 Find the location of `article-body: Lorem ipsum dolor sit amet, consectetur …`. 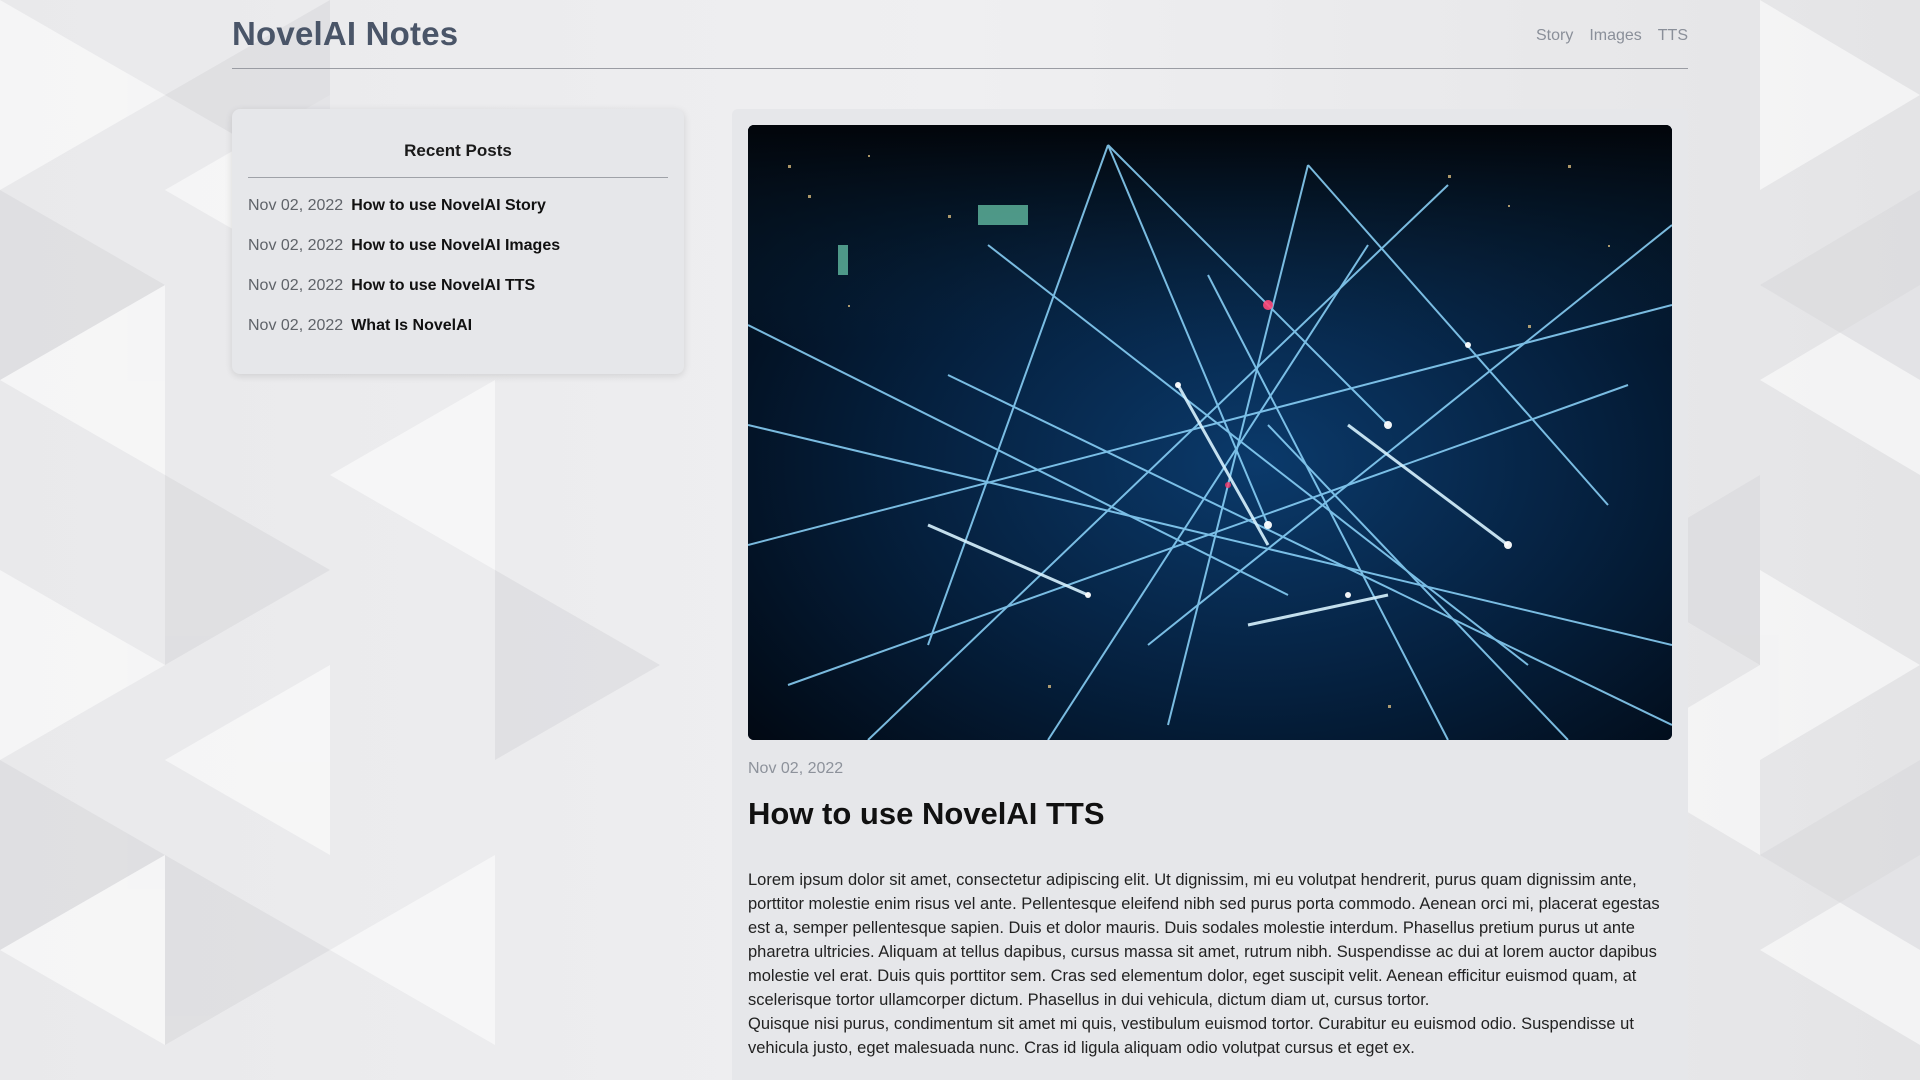

article-body: Lorem ipsum dolor sit amet, consectetur … is located at coordinates (1210, 964).